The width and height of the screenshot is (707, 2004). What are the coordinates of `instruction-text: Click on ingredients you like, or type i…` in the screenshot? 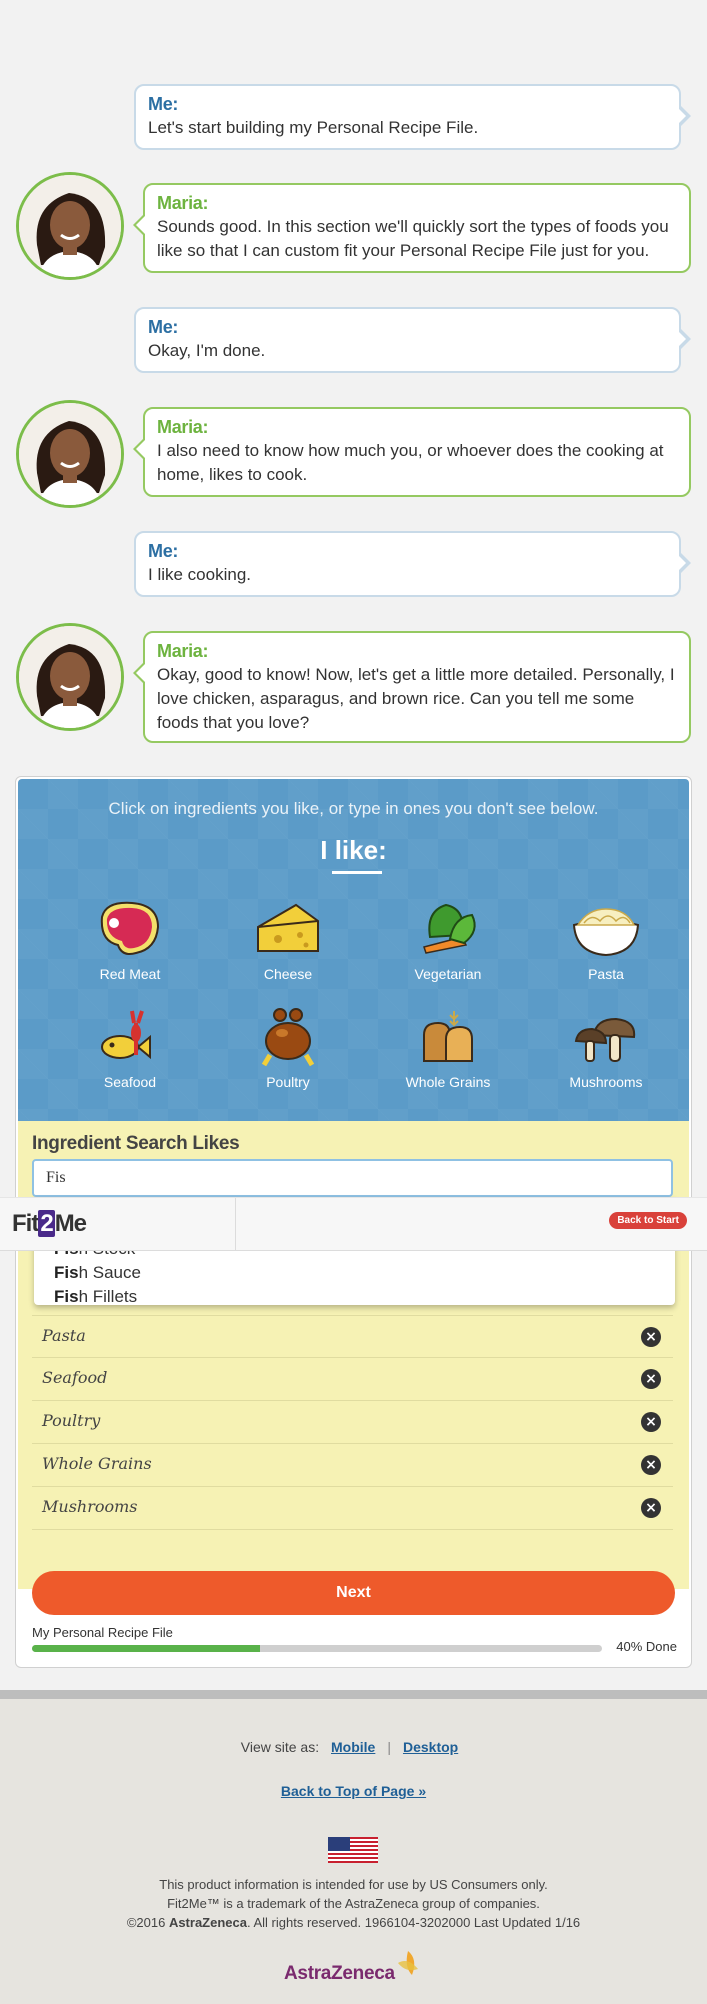 It's located at (353, 808).